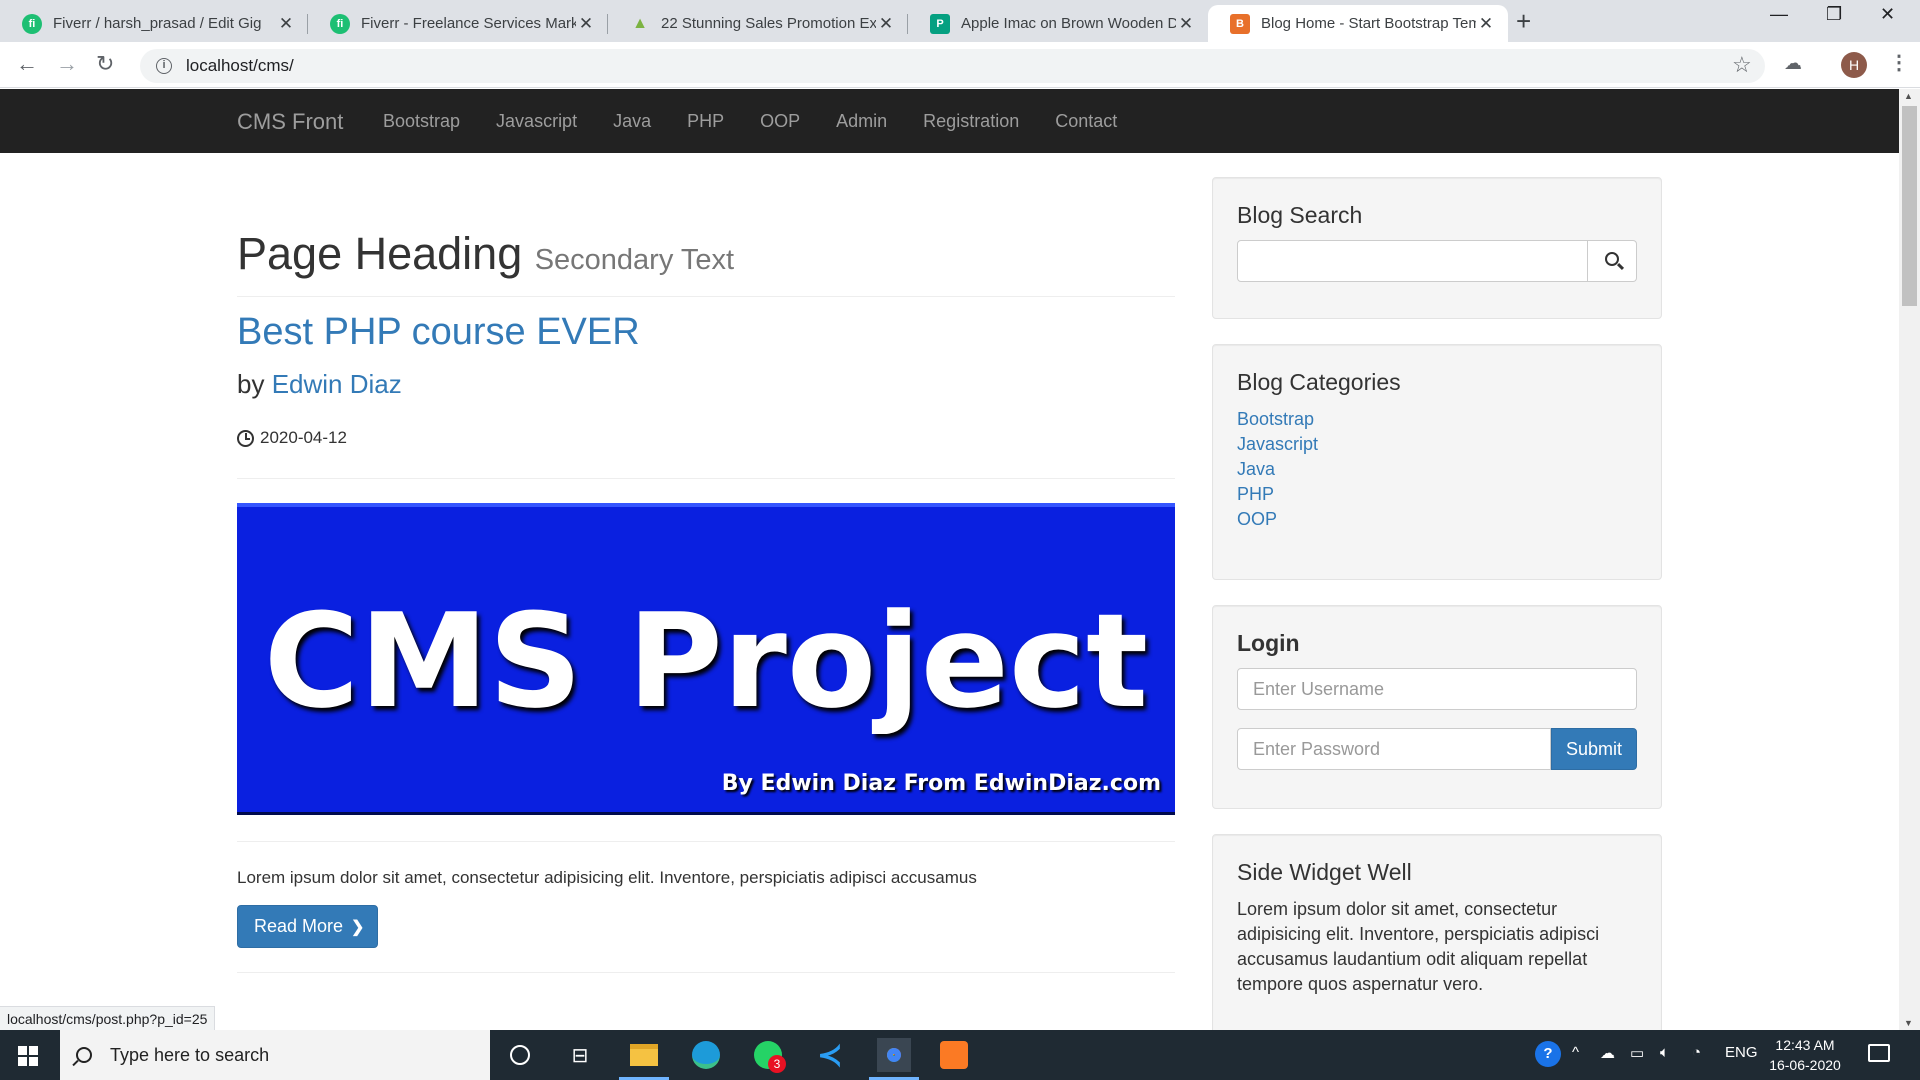  Describe the element at coordinates (580, 1055) in the screenshot. I see `task-view-icon: ⊟` at that location.